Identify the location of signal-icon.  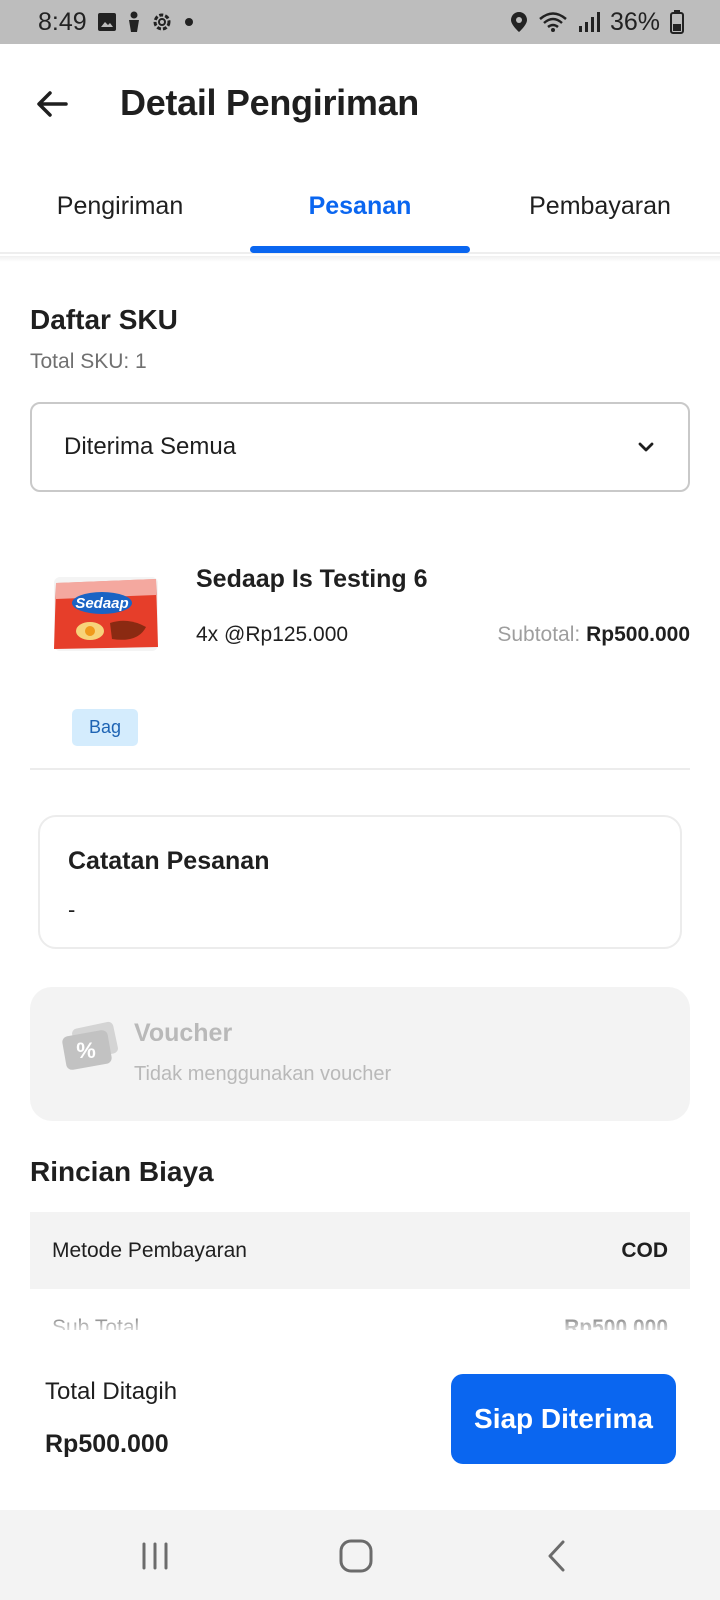
(589, 22).